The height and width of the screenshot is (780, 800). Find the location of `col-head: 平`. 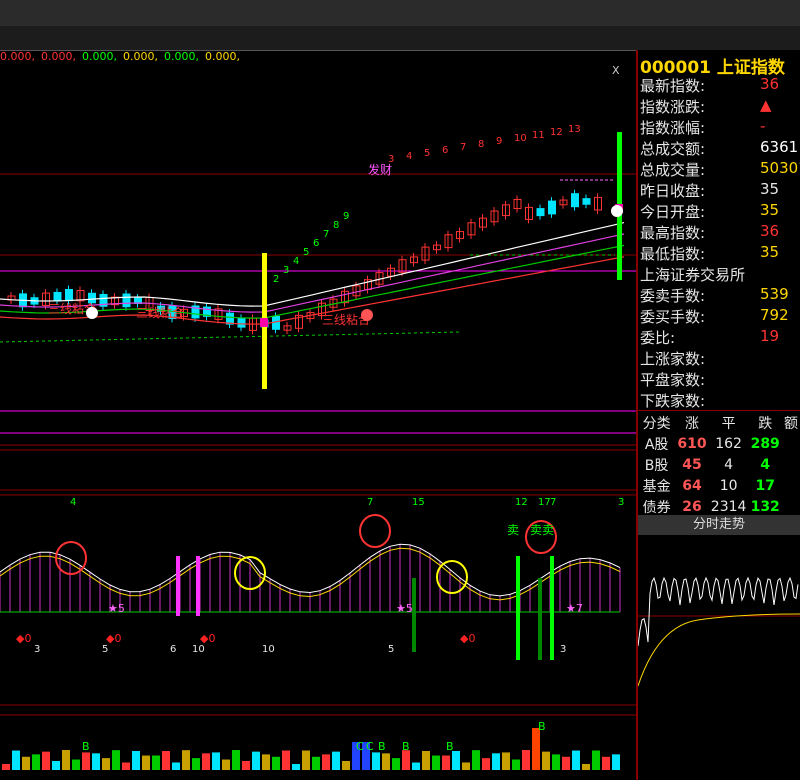

col-head: 平 is located at coordinates (728, 423).